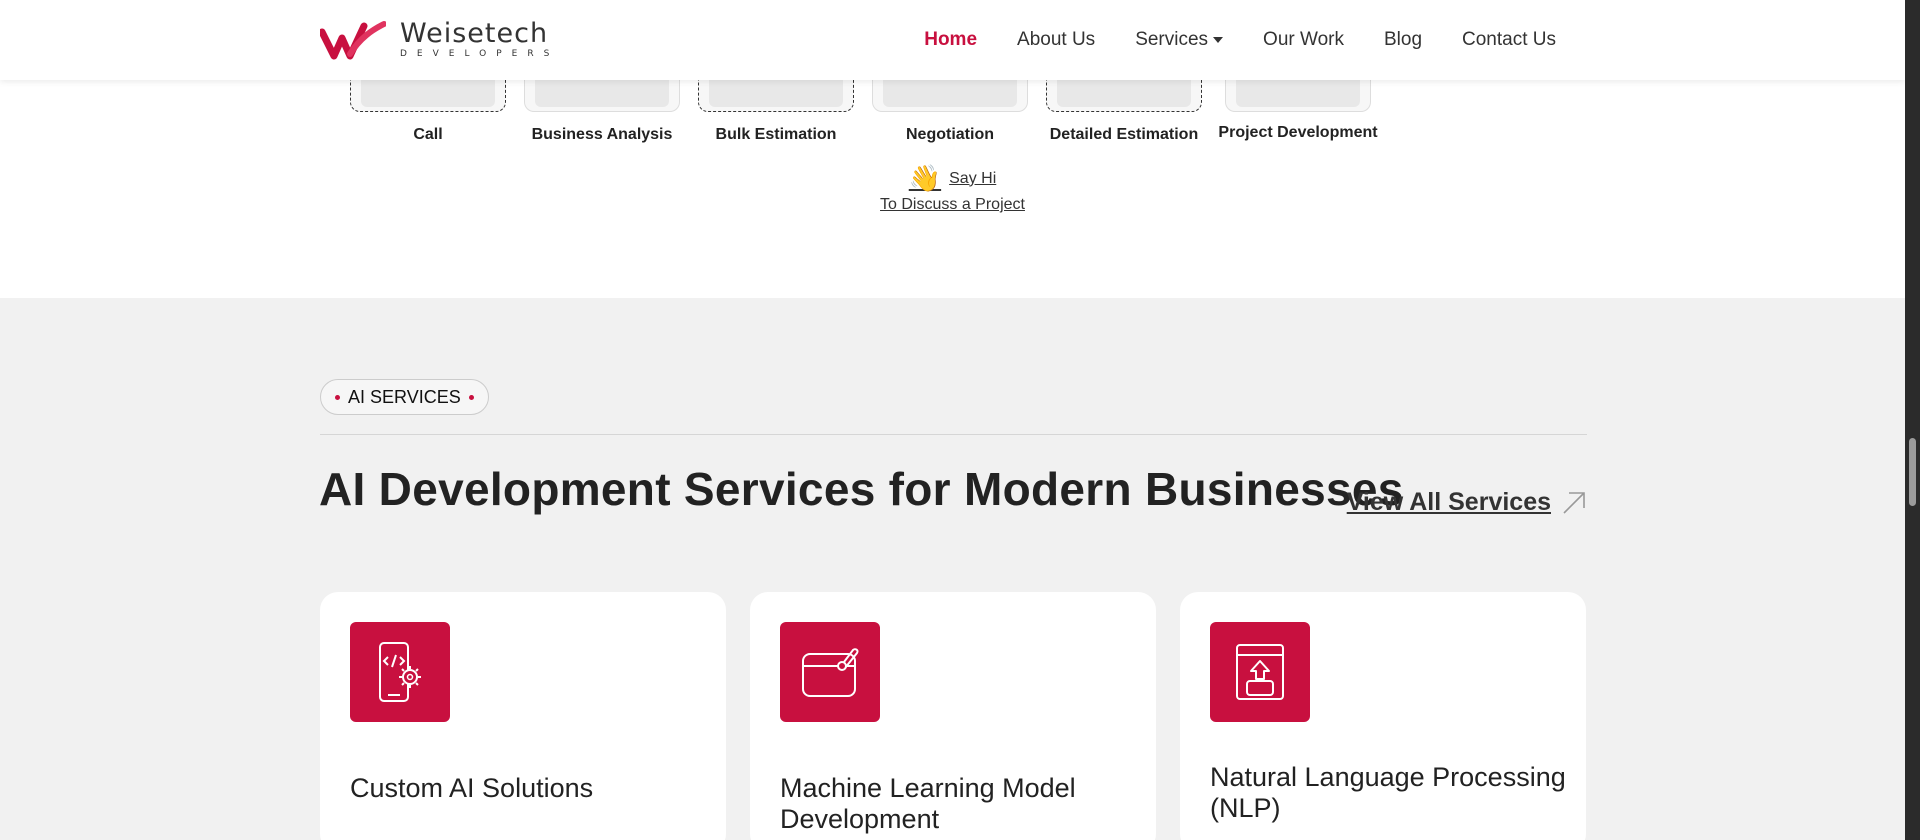 Image resolution: width=1920 pixels, height=840 pixels. What do you see at coordinates (428, 134) in the screenshot?
I see `step-label: Call` at bounding box center [428, 134].